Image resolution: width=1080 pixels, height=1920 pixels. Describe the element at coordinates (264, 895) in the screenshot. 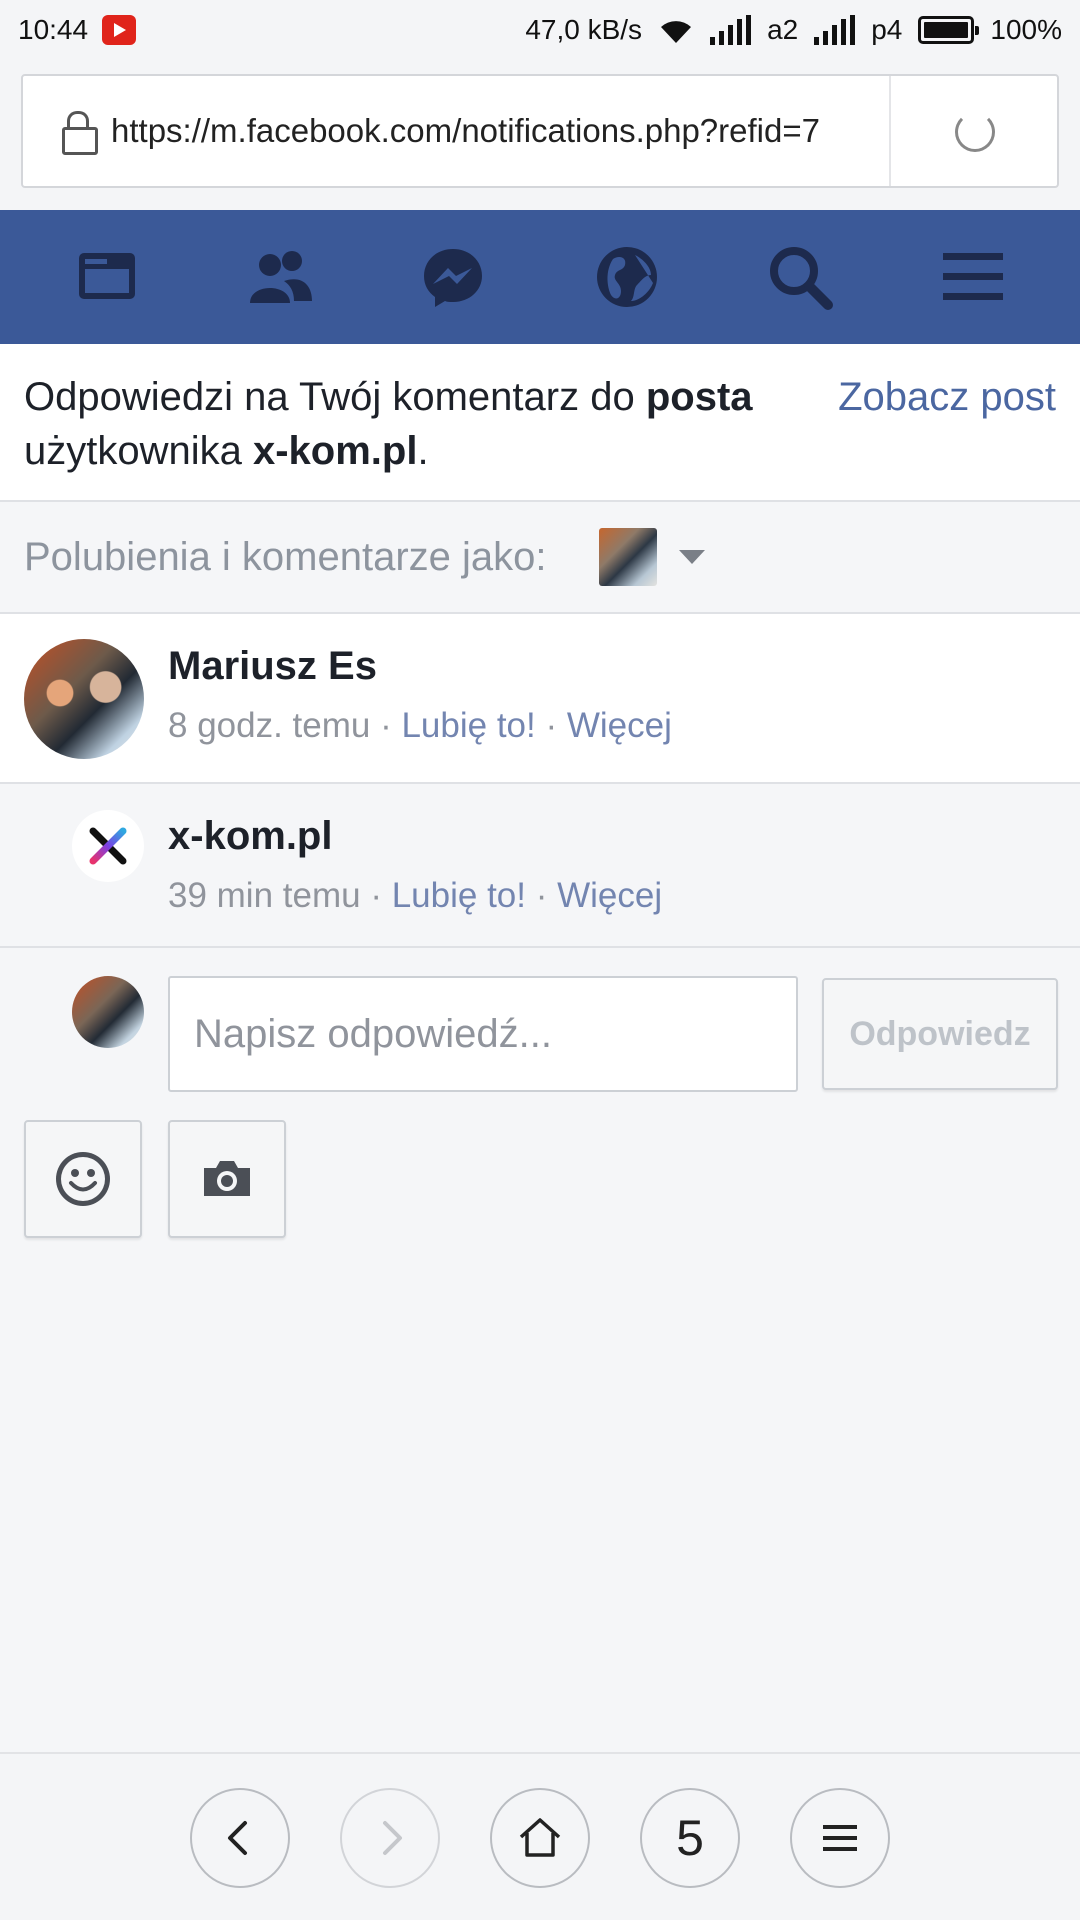

I see `reply-time: 39 min temu` at that location.